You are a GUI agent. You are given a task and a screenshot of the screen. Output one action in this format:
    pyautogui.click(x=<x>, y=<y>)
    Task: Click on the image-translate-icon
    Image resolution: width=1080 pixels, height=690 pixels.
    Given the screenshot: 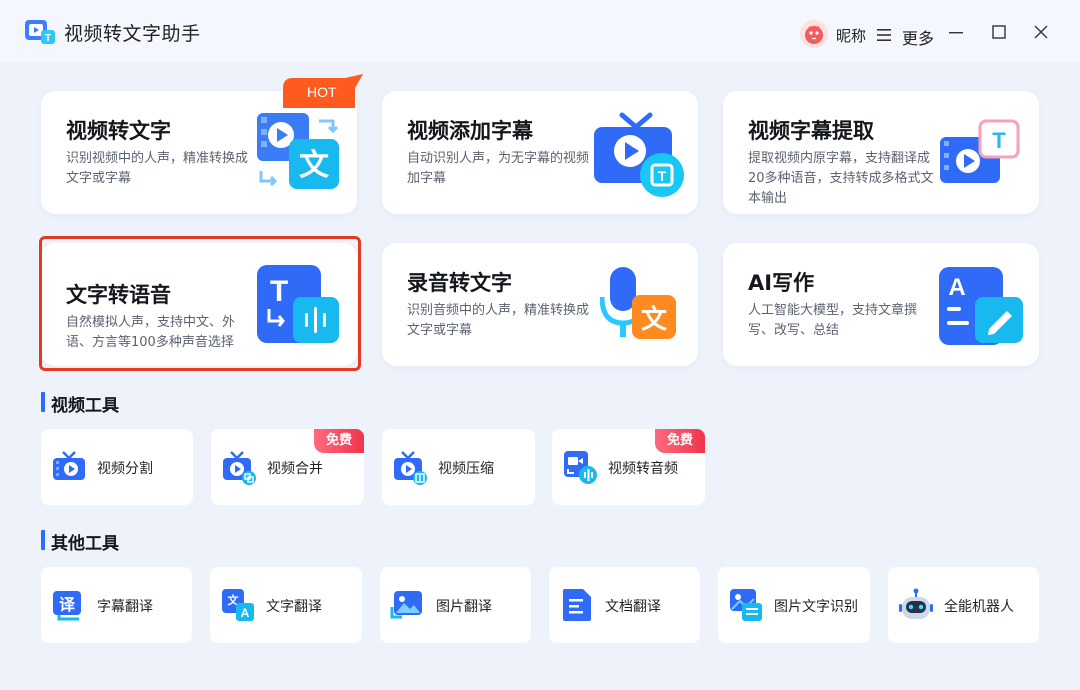 What is the action you would take?
    pyautogui.click(x=406, y=605)
    